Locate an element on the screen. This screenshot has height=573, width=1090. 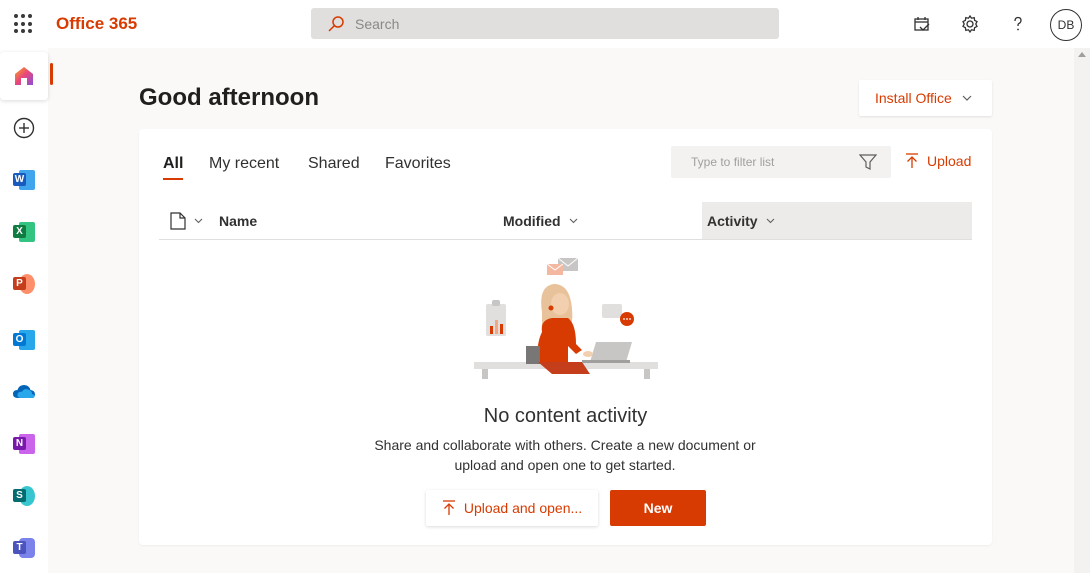
filter-box is located at coordinates (781, 162).